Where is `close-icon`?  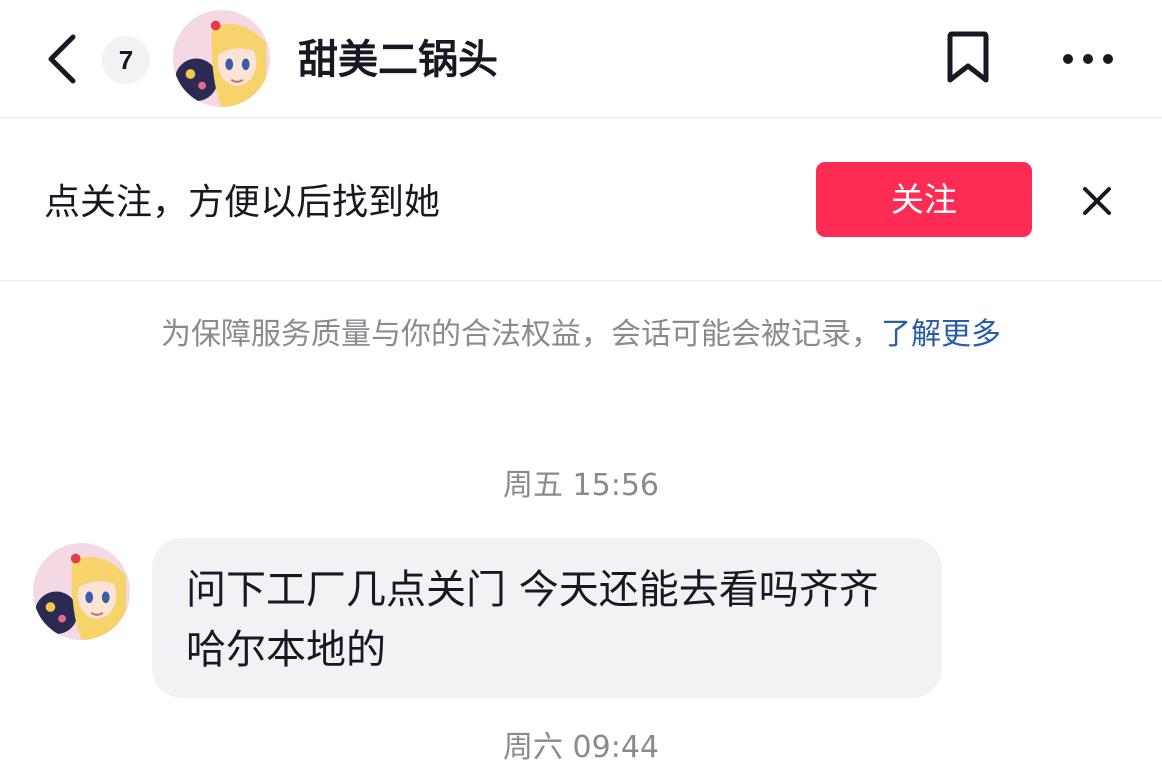 close-icon is located at coordinates (1097, 201).